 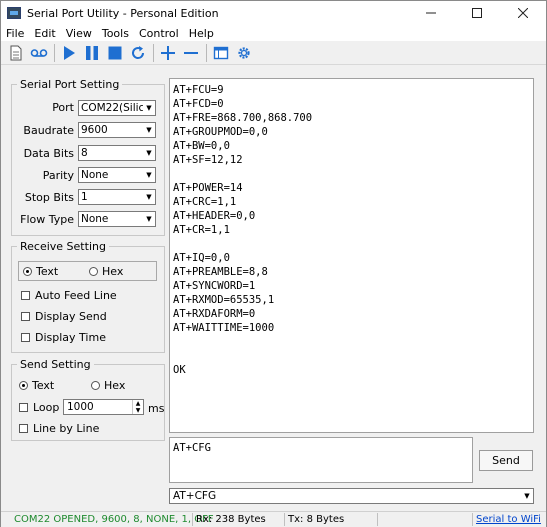 I want to click on port-select: COM22(Silic ▼, so click(x=117, y=108).